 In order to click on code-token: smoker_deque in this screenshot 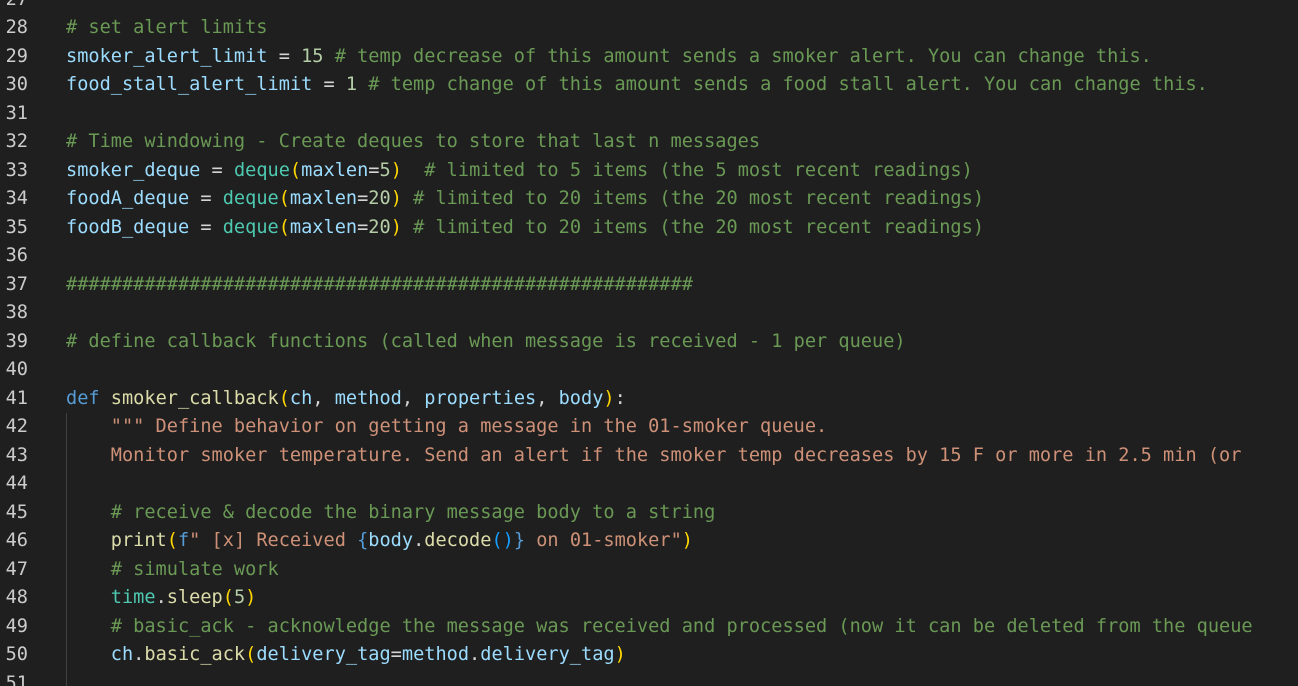, I will do `click(133, 170)`.